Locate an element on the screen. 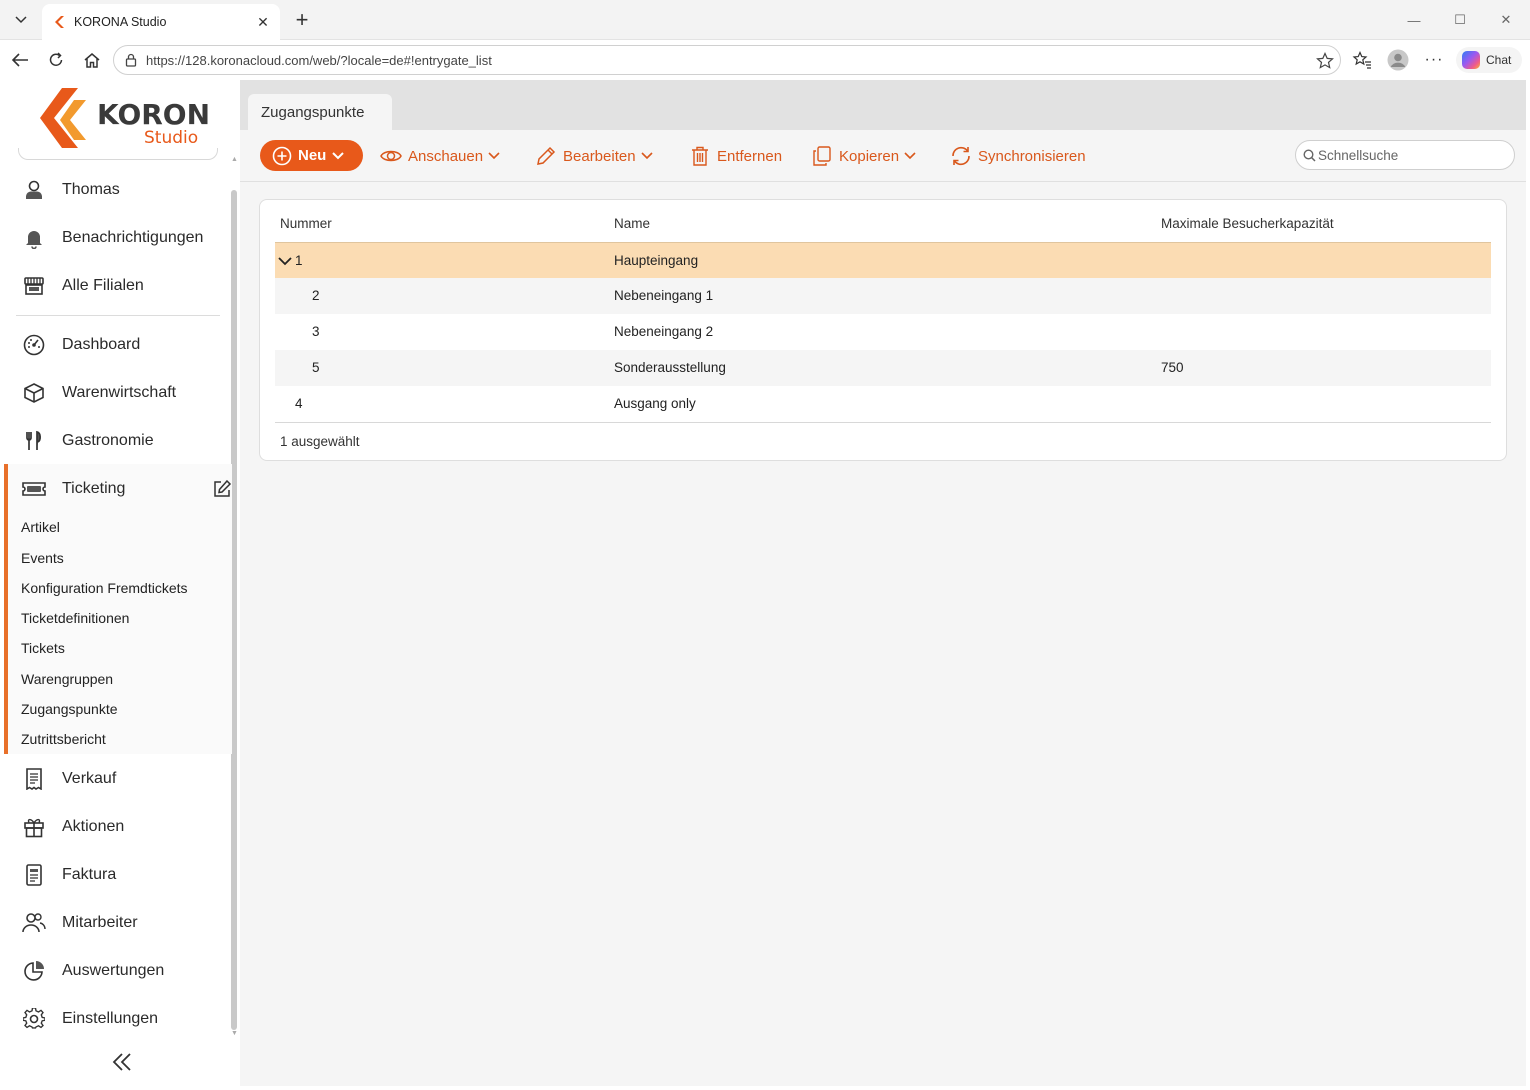  cell-name: Nebeneingang 2 is located at coordinates (664, 331).